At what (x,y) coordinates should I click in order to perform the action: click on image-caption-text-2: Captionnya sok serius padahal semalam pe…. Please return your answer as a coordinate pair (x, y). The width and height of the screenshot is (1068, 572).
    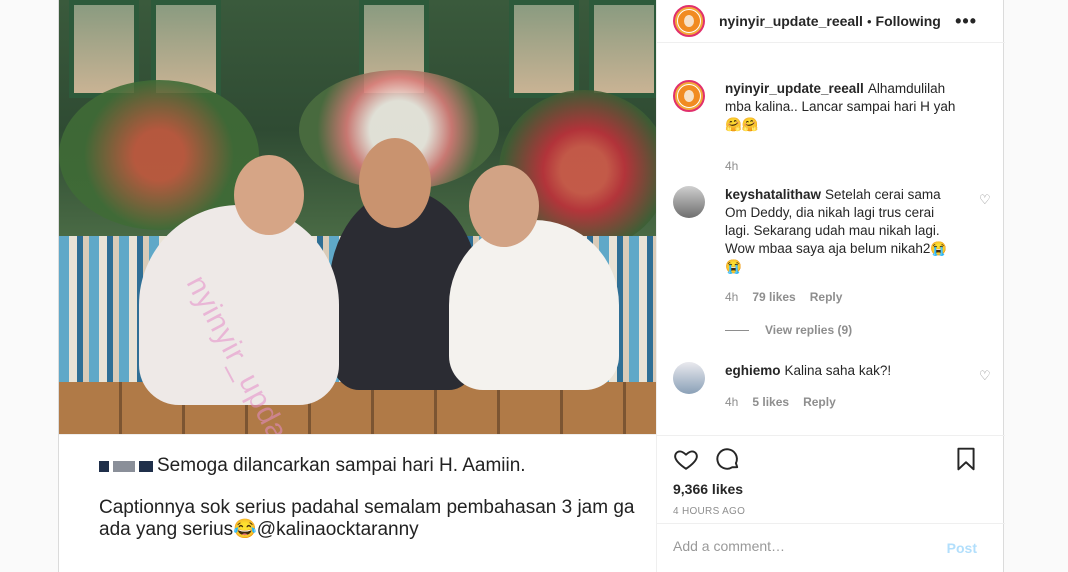
    Looking at the image, I should click on (367, 518).